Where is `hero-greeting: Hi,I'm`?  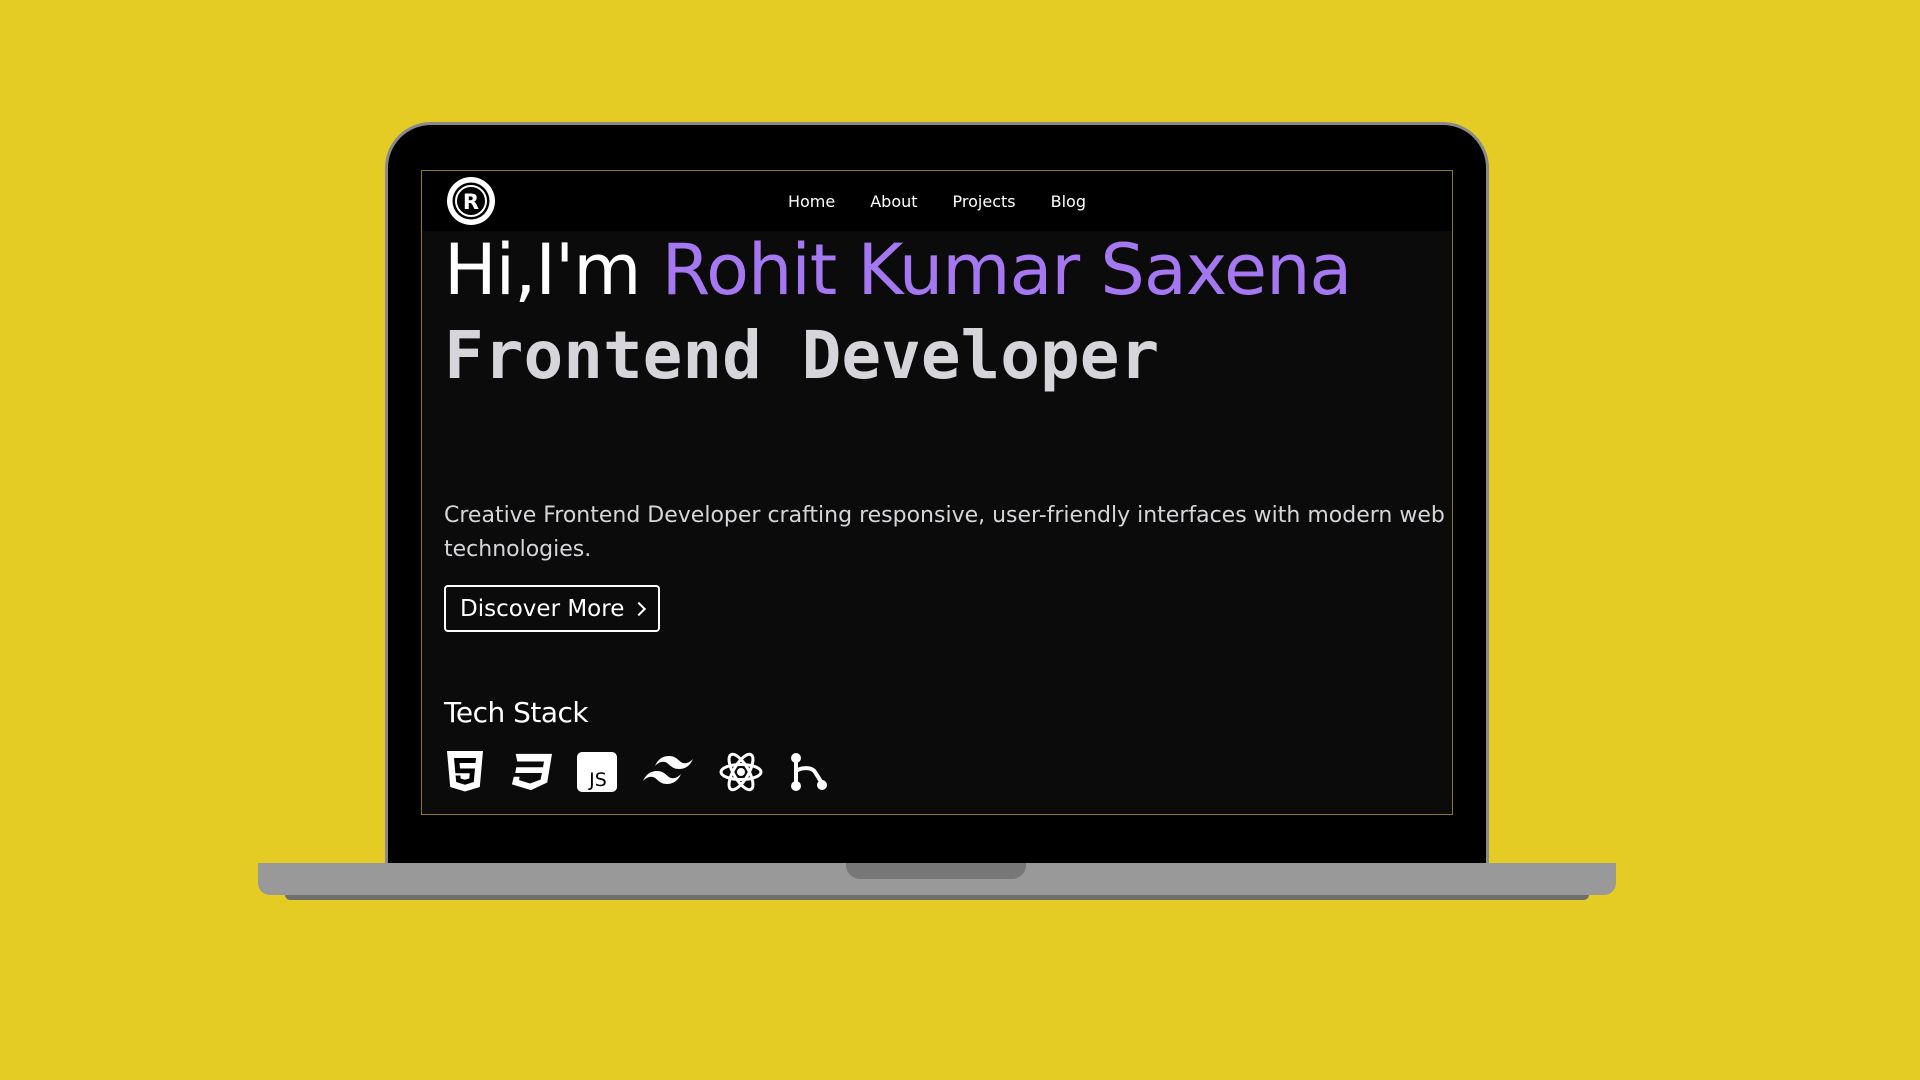
hero-greeting: Hi,I'm is located at coordinates (553, 270).